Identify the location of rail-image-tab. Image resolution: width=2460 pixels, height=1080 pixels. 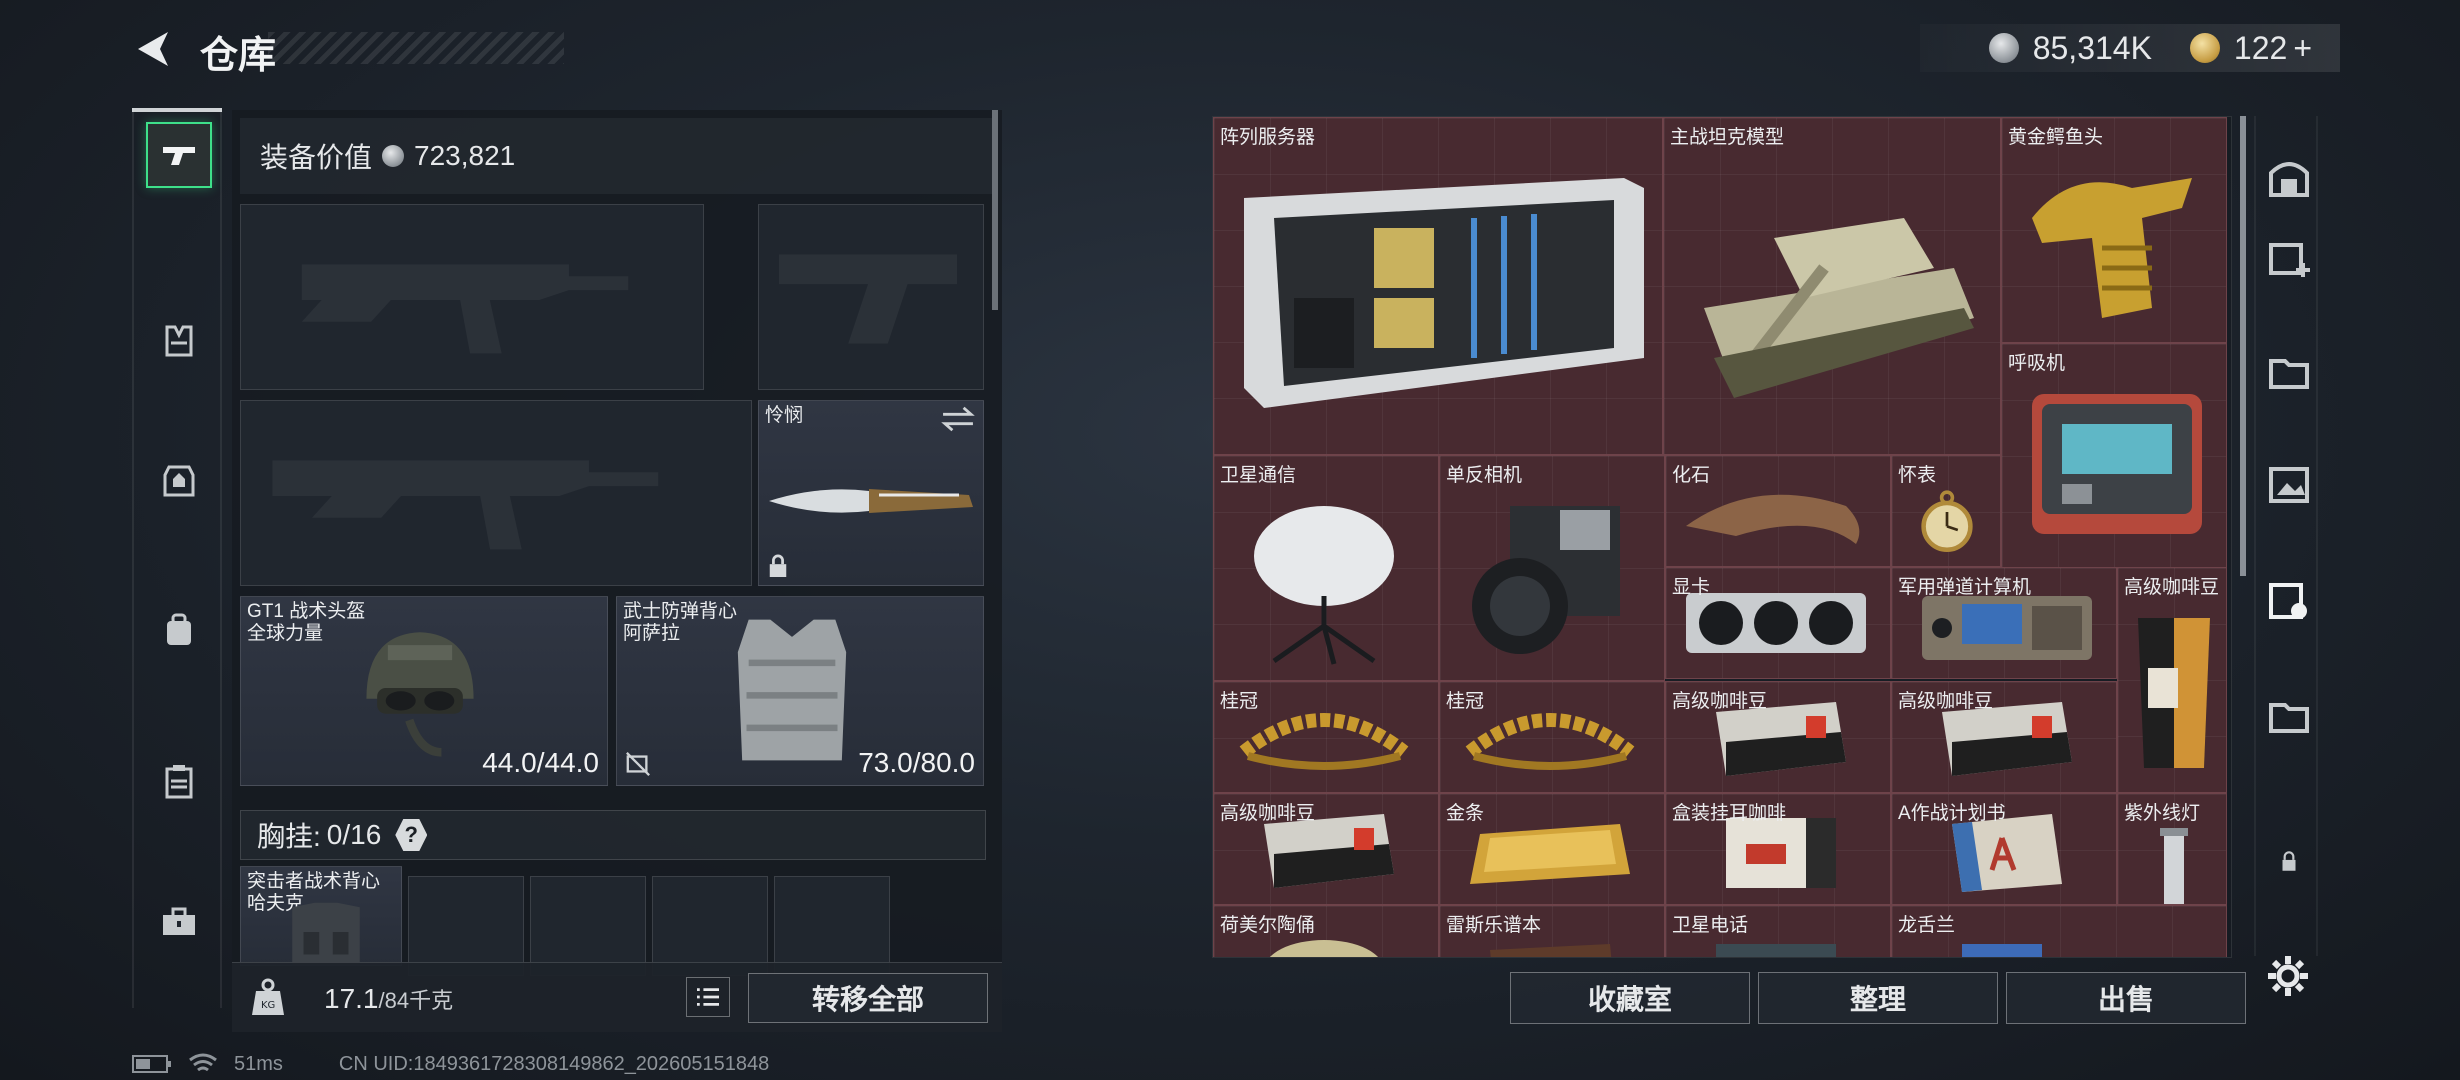
(2289, 485).